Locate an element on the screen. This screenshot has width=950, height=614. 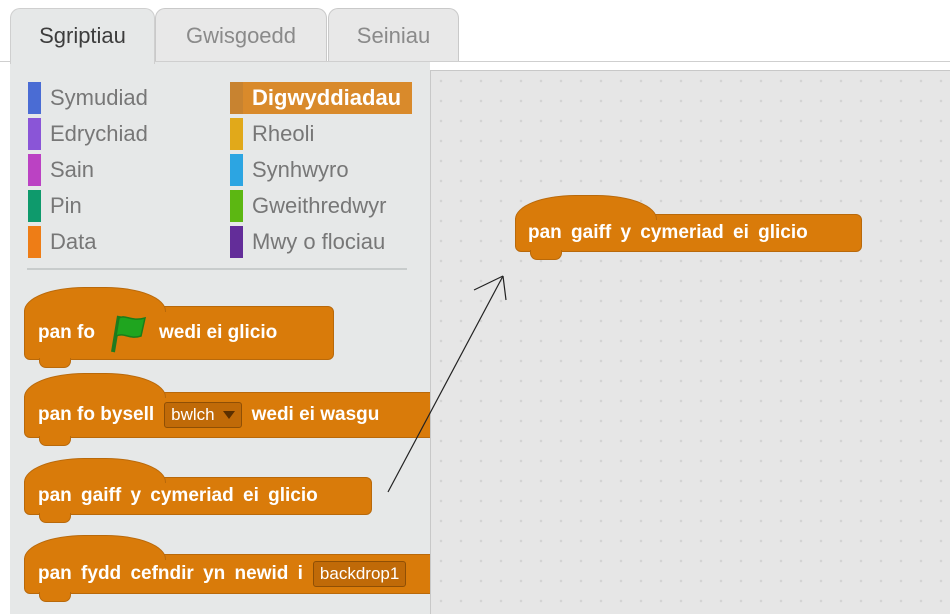
category-motion: Symudiad is located at coordinates (88, 98).